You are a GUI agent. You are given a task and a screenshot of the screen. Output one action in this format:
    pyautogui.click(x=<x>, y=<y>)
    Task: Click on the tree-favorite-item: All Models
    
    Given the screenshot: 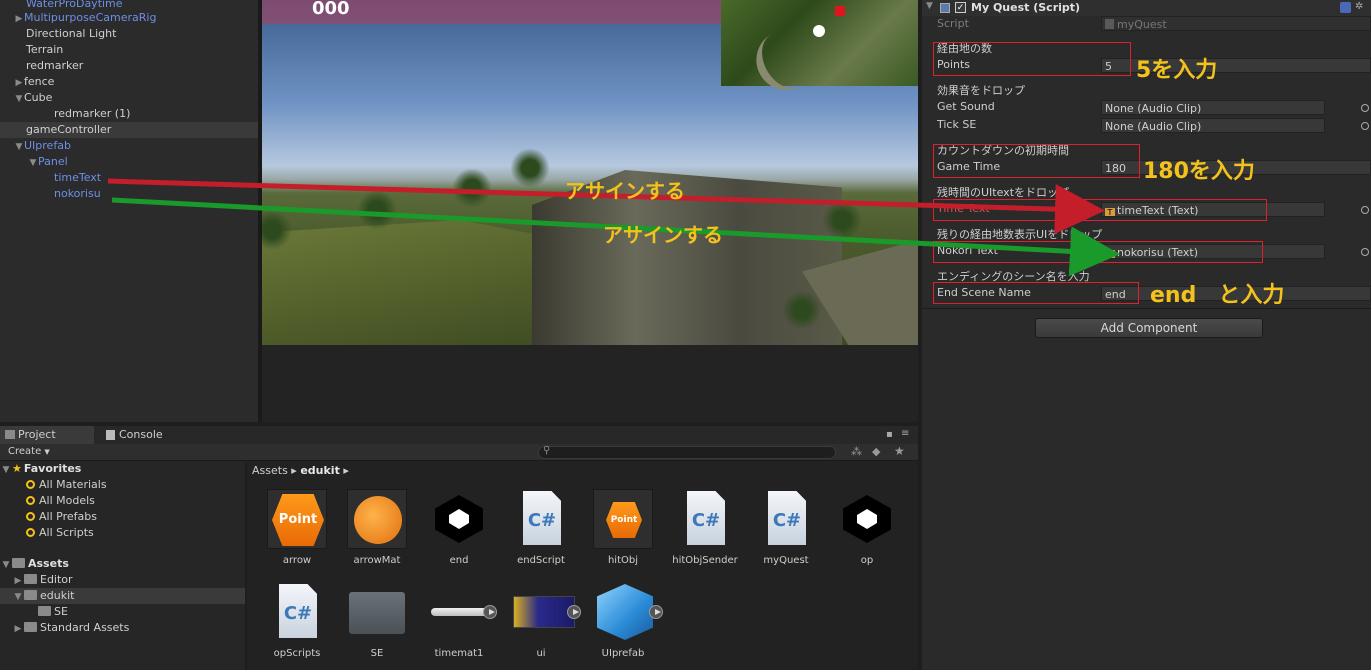 What is the action you would take?
    pyautogui.click(x=122, y=501)
    